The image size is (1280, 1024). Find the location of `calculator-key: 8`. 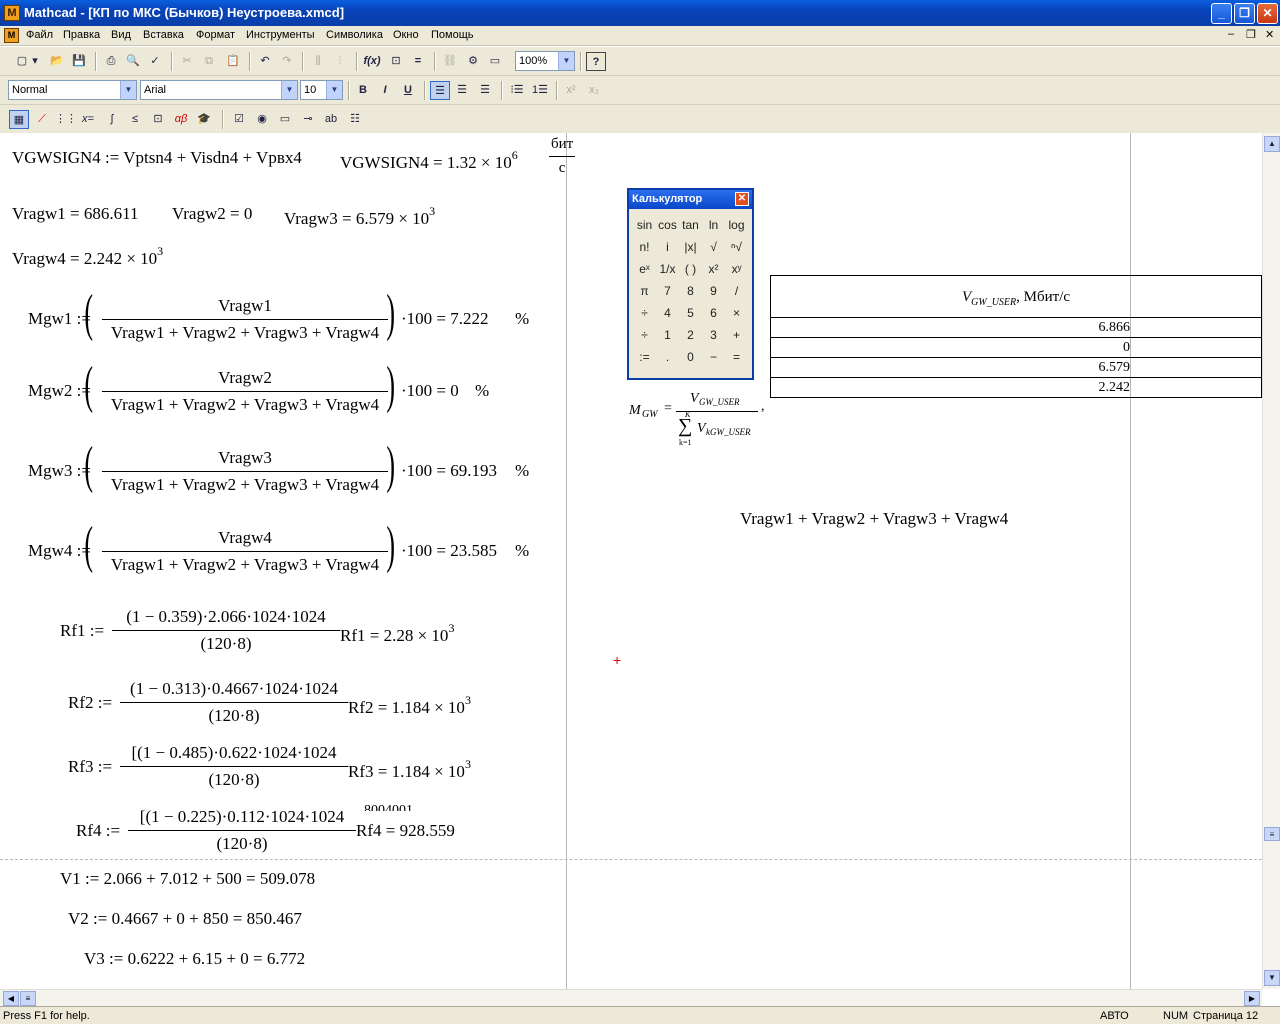

calculator-key: 8 is located at coordinates (690, 291).